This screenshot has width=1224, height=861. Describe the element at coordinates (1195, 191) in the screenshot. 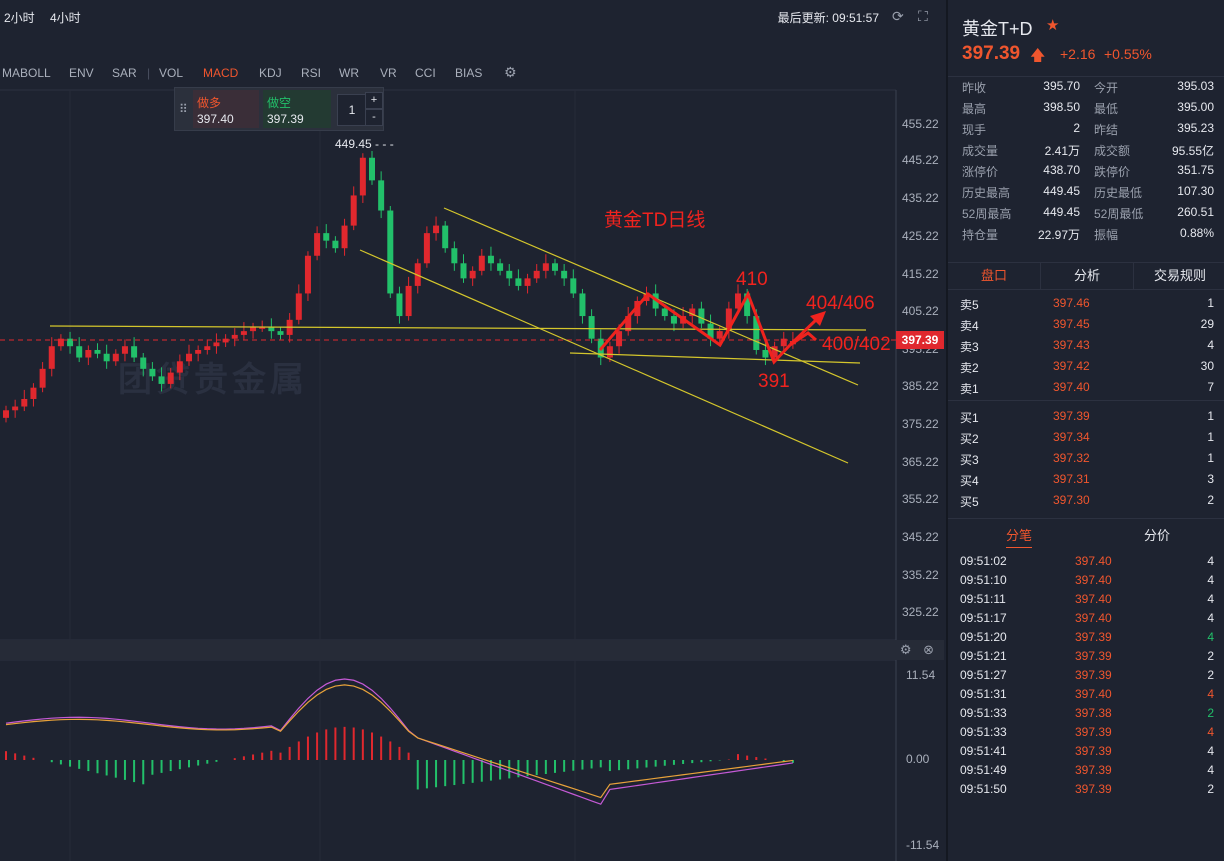

I see `stat-value: 107.30` at that location.